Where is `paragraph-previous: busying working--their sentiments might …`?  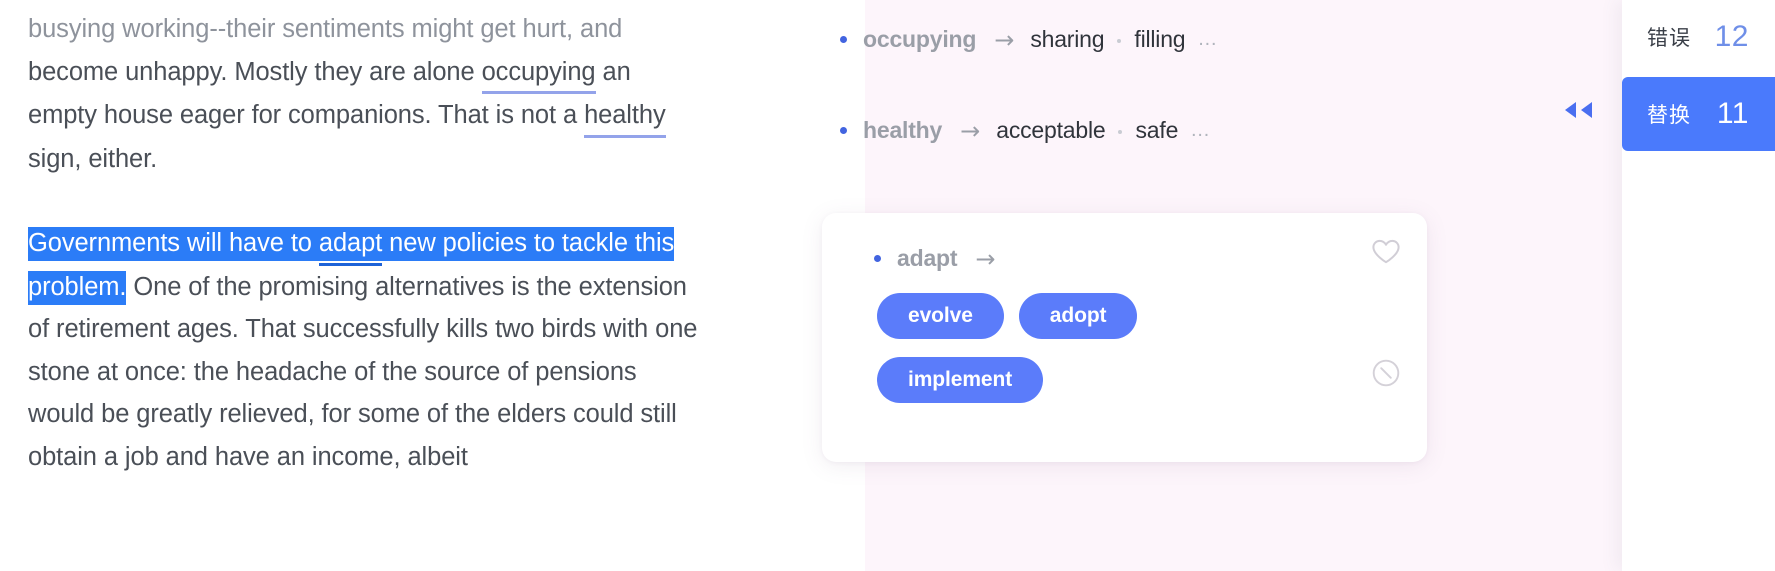 paragraph-previous: busying working--their sentiments might … is located at coordinates (364, 94).